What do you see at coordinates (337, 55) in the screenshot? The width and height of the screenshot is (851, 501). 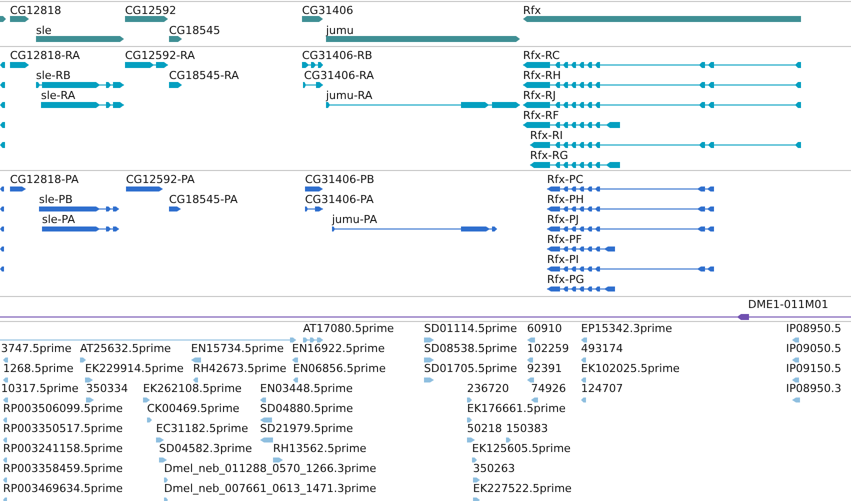 I see `feature-label: CG31406-RB` at bounding box center [337, 55].